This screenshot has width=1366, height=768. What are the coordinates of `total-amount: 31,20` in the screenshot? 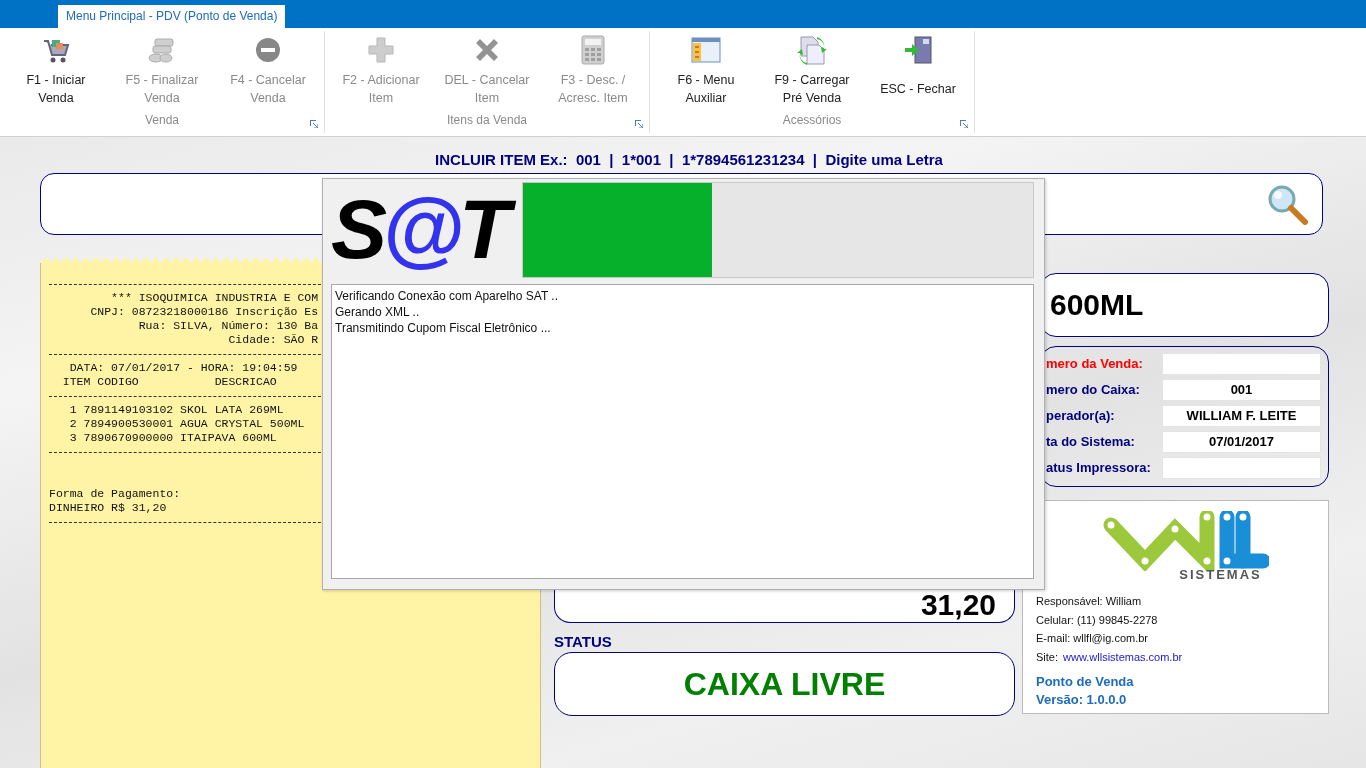 It's located at (958, 605).